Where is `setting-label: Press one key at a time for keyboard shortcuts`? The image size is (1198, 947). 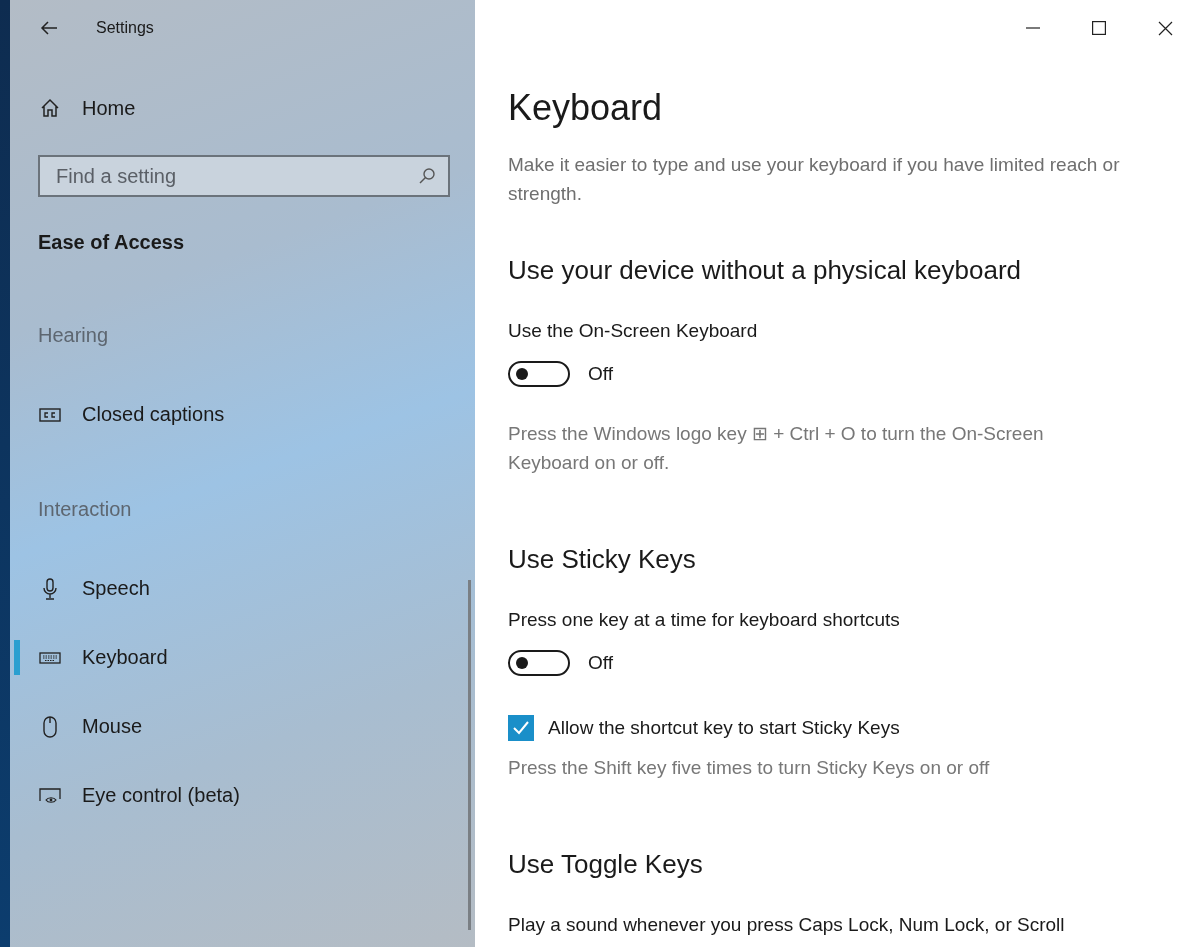 setting-label: Press one key at a time for keyboard shortcuts is located at coordinates (704, 620).